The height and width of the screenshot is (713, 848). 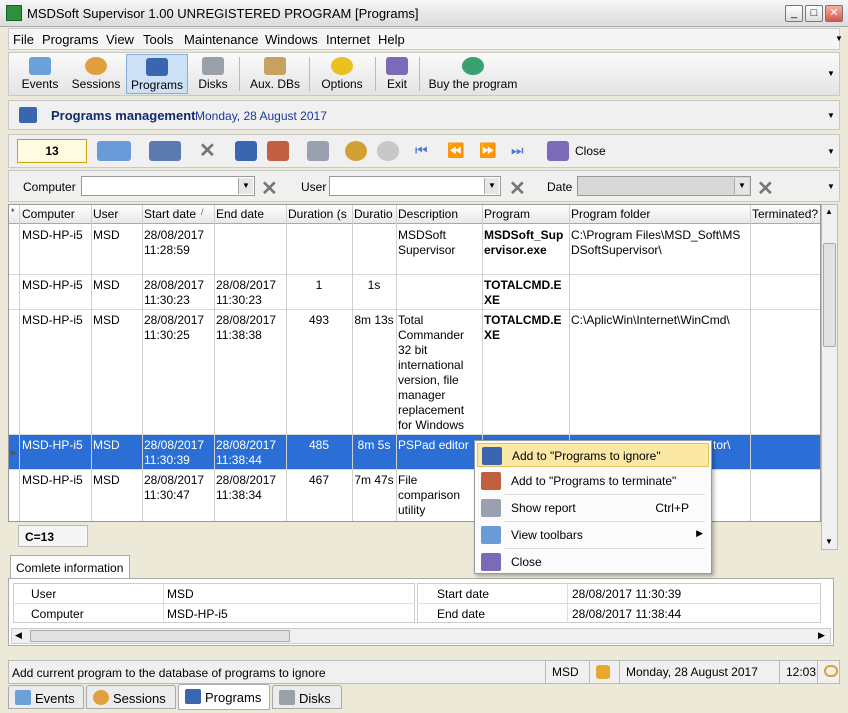 I want to click on sessions-icon, so click(x=96, y=66).